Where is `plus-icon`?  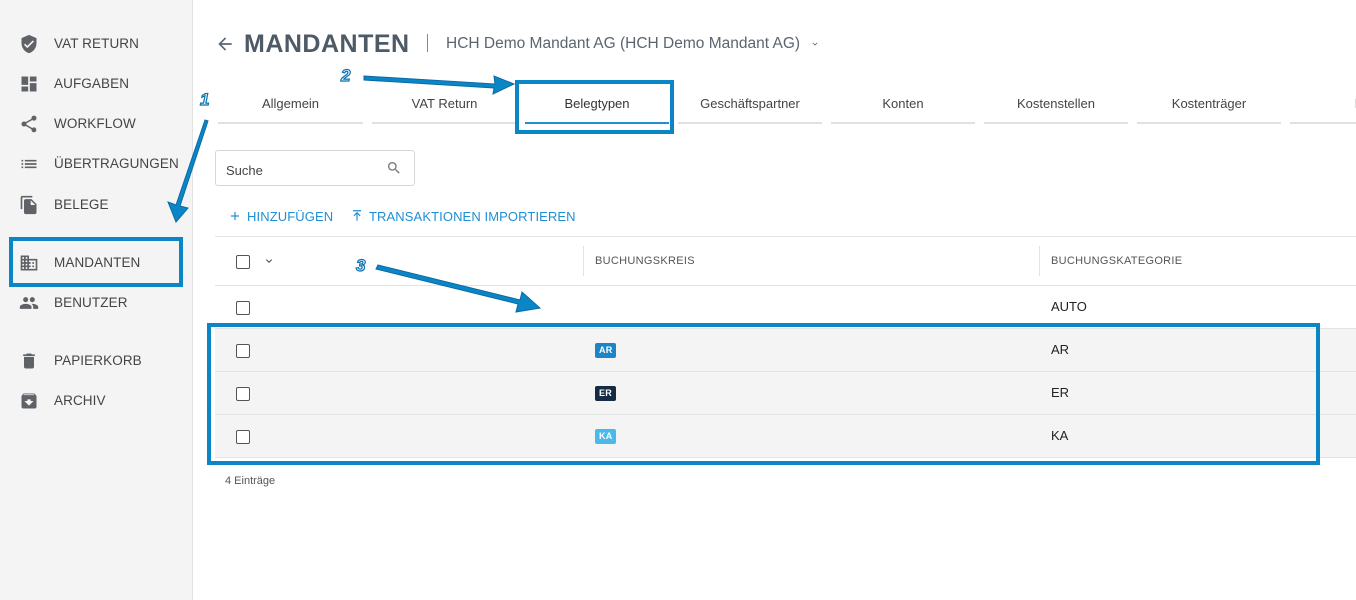
plus-icon is located at coordinates (235, 216).